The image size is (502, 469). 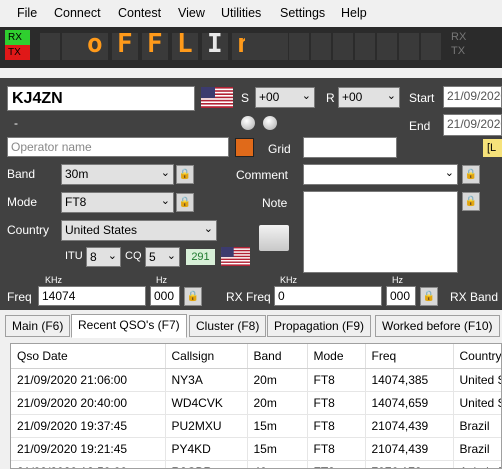 What do you see at coordinates (471, 174) in the screenshot?
I see `lock-comment-button: 🔒` at bounding box center [471, 174].